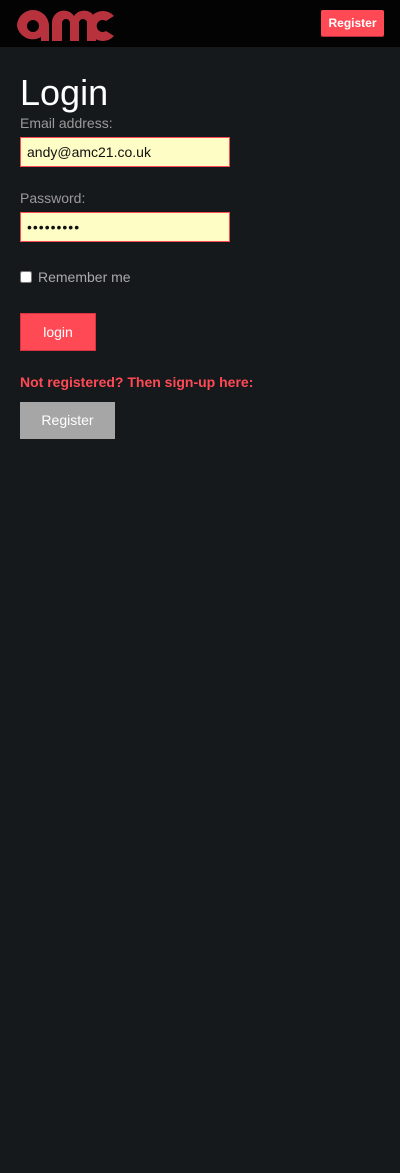 The image size is (400, 1173). I want to click on top-navbar: Register, so click(200, 23).